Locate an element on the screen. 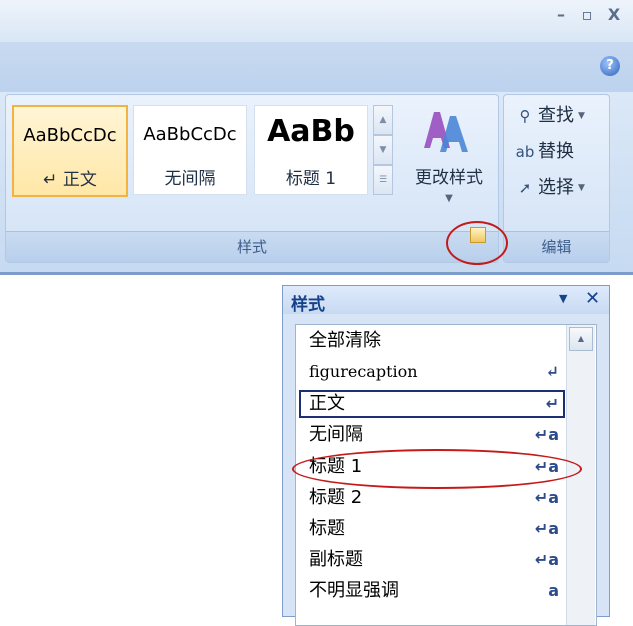 This screenshot has height=626, width=633. style-item-subtle-emphasis: 不明显强调 a is located at coordinates (432, 591).